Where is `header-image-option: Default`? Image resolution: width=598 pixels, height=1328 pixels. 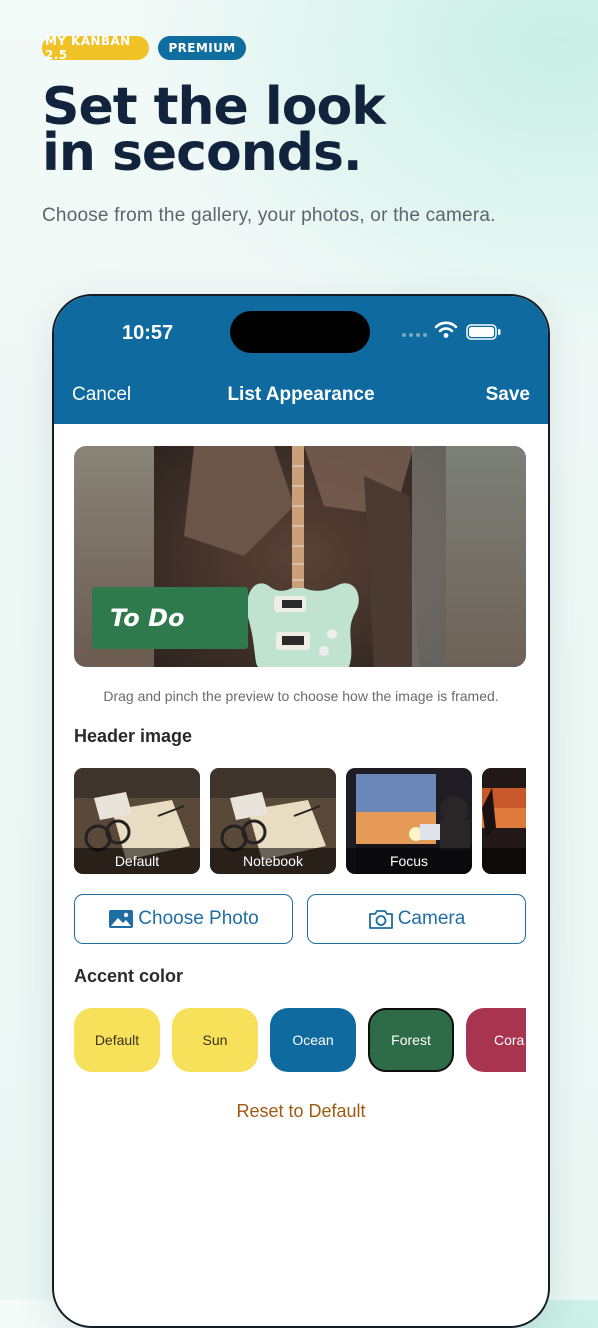 header-image-option: Default is located at coordinates (137, 821).